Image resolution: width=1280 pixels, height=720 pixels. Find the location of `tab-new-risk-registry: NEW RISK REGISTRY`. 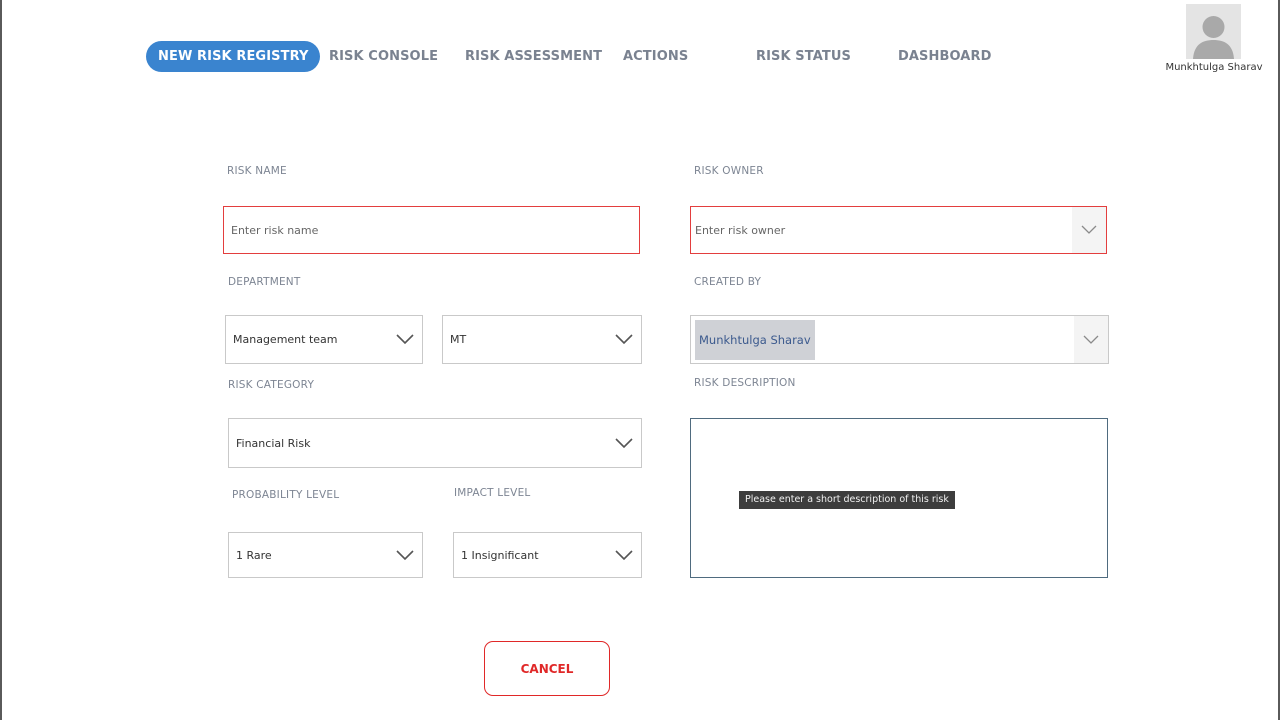

tab-new-risk-registry: NEW RISK REGISTRY is located at coordinates (233, 56).